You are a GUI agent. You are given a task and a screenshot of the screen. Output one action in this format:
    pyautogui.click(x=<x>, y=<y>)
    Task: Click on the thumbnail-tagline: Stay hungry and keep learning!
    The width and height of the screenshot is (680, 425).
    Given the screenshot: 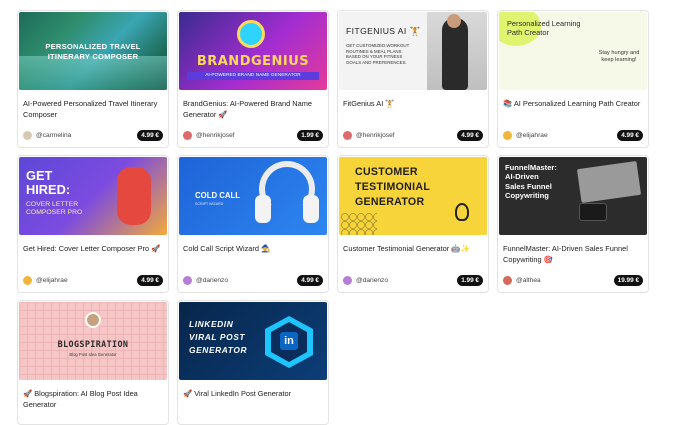 What is the action you would take?
    pyautogui.click(x=619, y=56)
    